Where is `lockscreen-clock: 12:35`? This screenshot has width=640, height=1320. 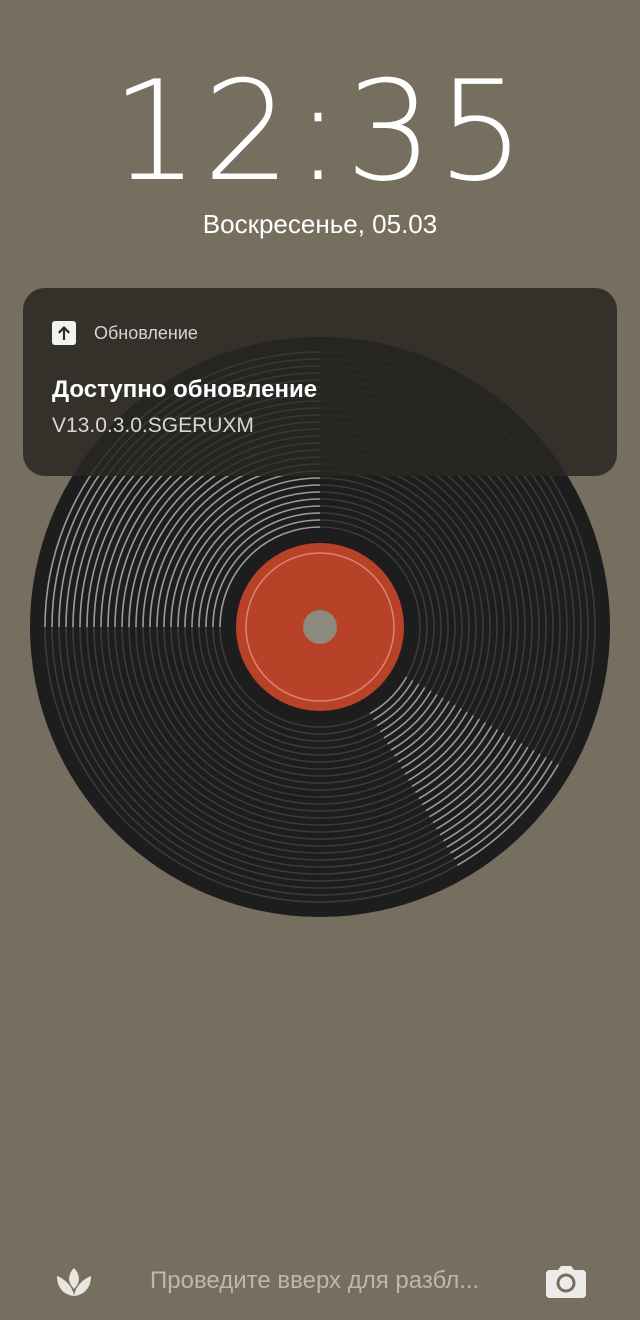 lockscreen-clock: 12:35 is located at coordinates (320, 131).